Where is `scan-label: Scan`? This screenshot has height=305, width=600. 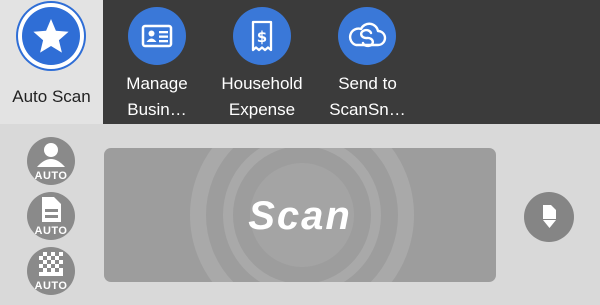
scan-label: Scan is located at coordinates (300, 216).